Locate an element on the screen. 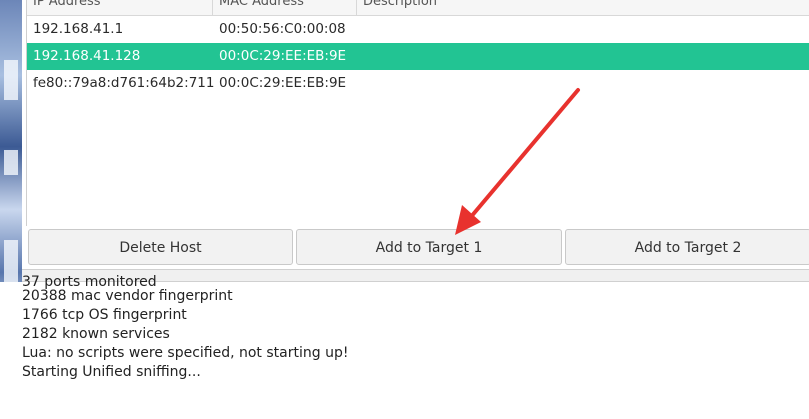 This screenshot has width=809, height=419. table-header: IP Address MAC Address Description is located at coordinates (418, 8).